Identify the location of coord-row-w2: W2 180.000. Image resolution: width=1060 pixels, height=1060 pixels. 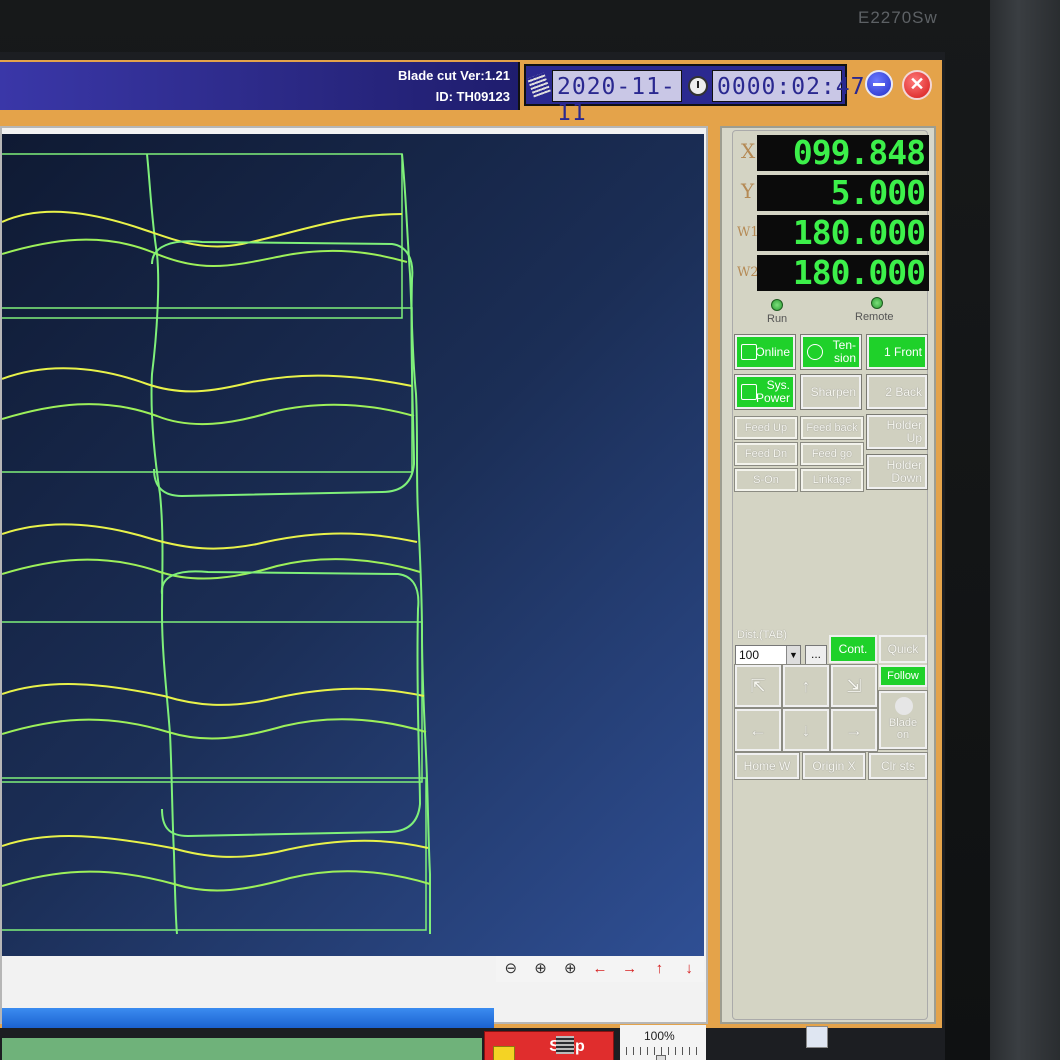
(833, 273).